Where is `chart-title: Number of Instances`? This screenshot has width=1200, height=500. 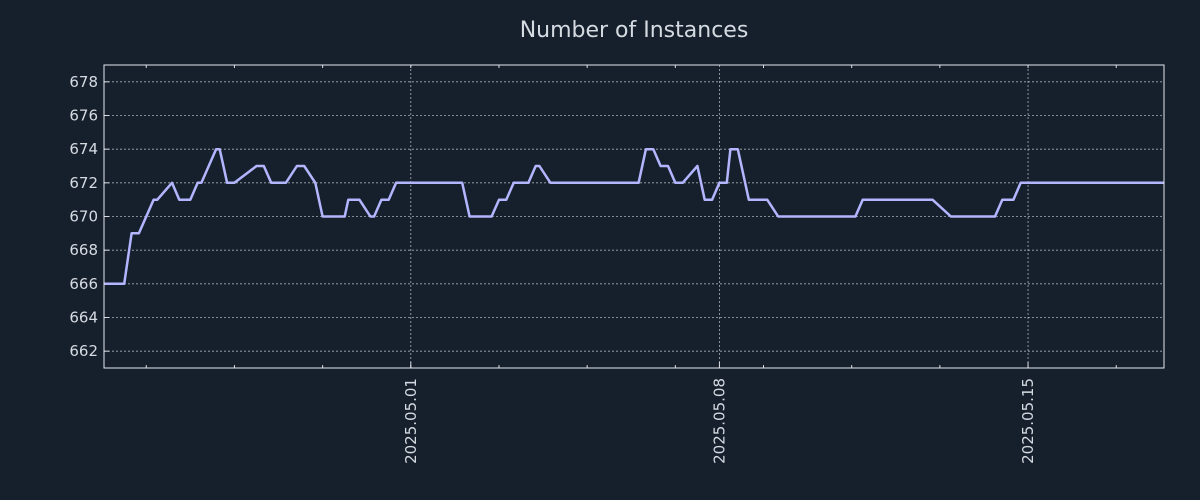 chart-title: Number of Instances is located at coordinates (634, 30).